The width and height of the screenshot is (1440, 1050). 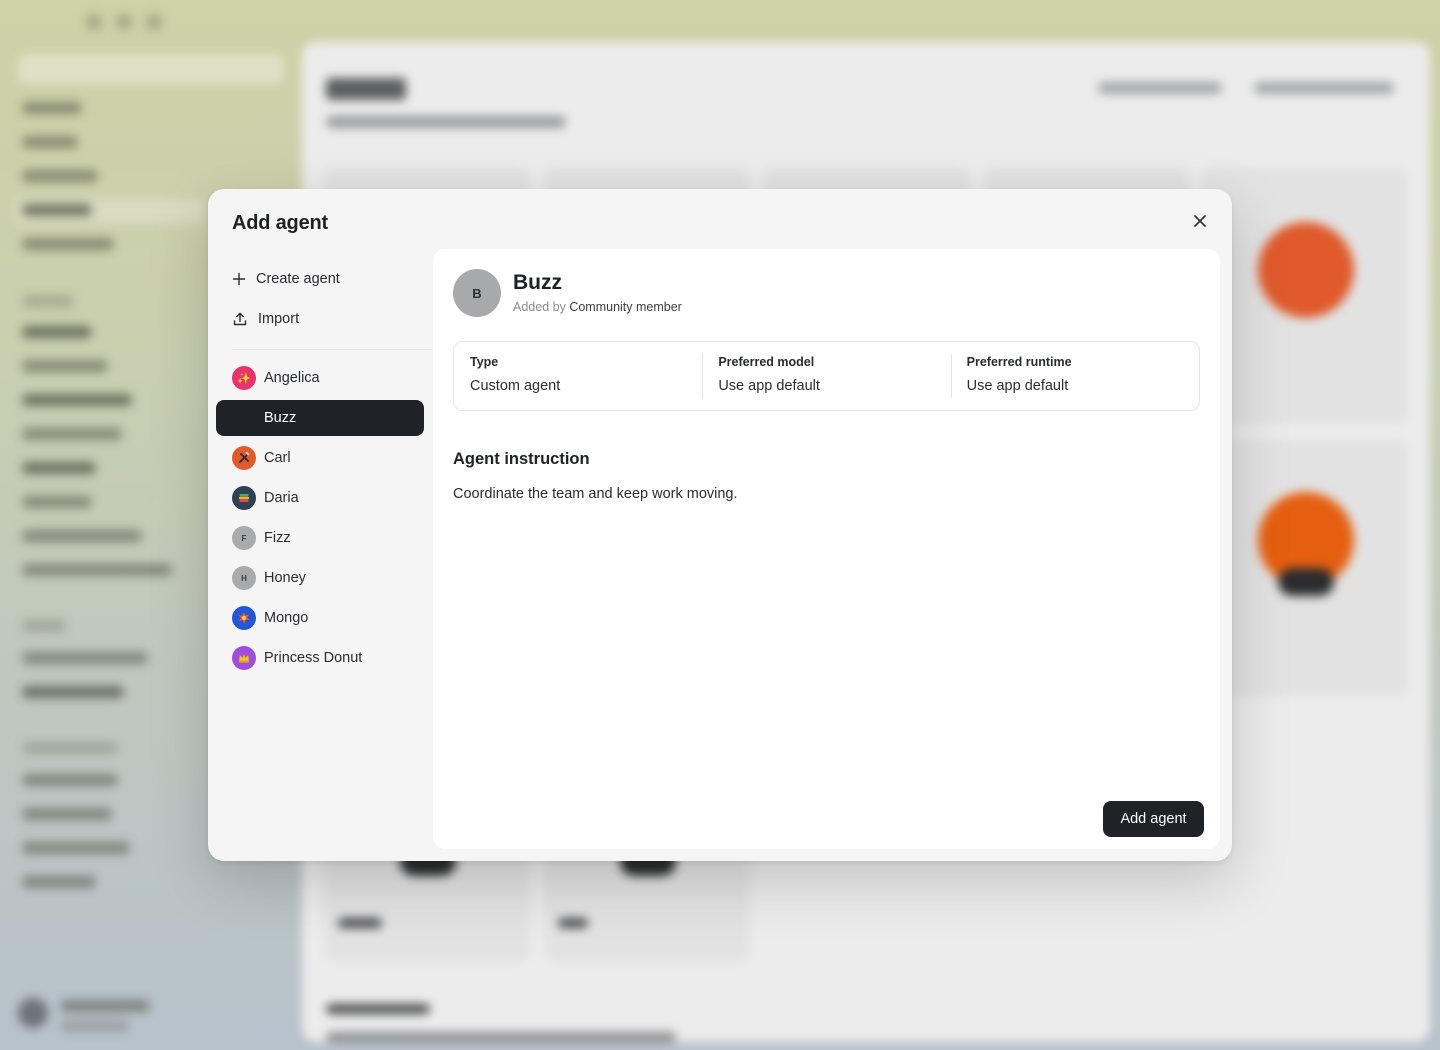 I want to click on model-cell: Preferred model Use app default, so click(x=826, y=376).